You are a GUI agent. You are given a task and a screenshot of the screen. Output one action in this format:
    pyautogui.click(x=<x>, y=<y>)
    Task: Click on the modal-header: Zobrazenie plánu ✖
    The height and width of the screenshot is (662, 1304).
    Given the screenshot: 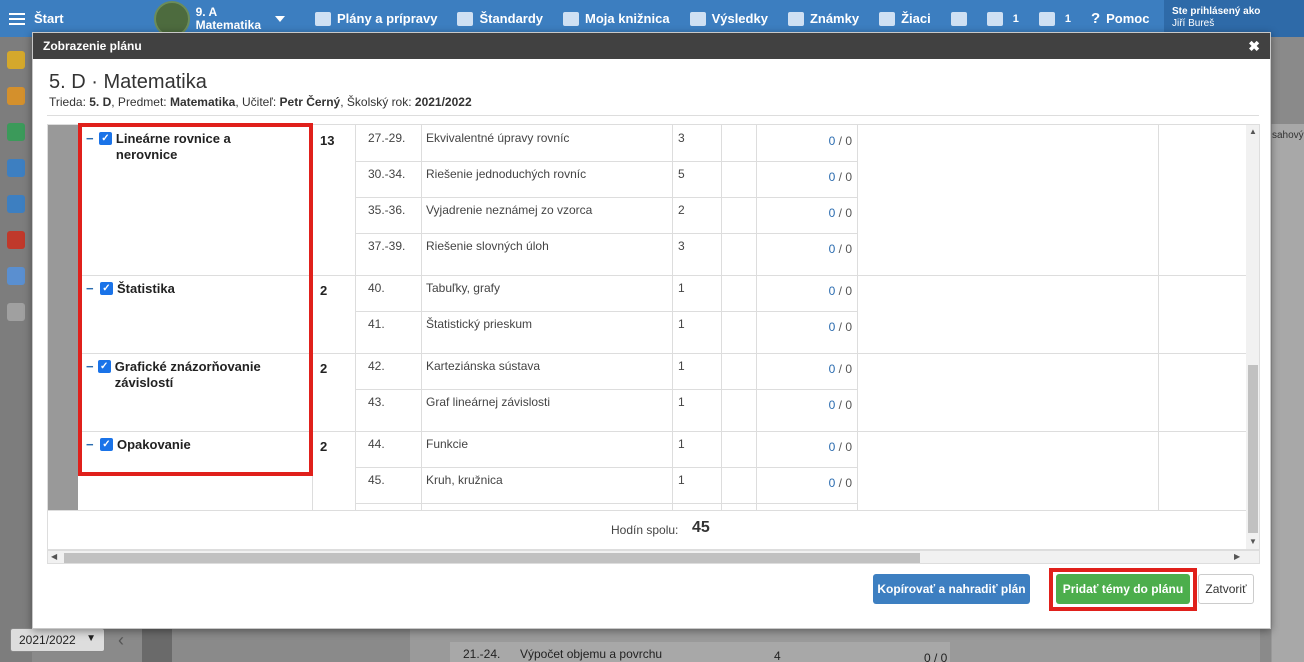 What is the action you would take?
    pyautogui.click(x=651, y=46)
    